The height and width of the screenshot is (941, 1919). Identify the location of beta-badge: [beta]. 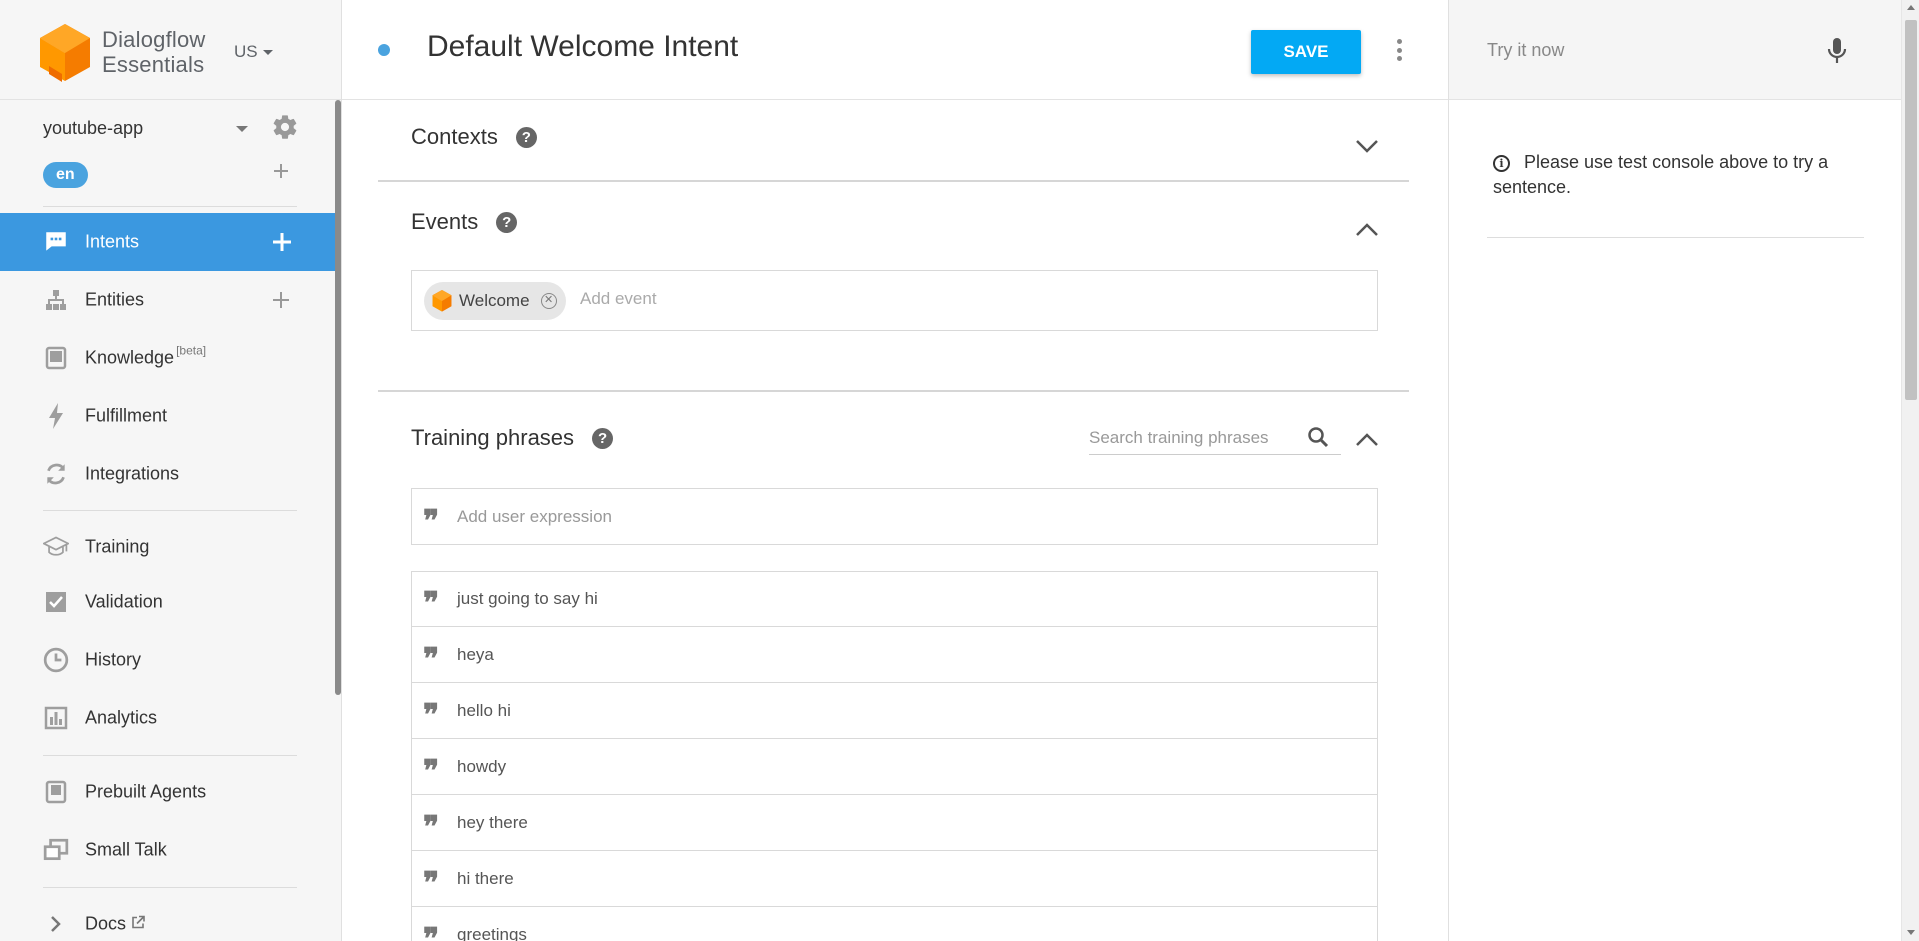
(191, 350).